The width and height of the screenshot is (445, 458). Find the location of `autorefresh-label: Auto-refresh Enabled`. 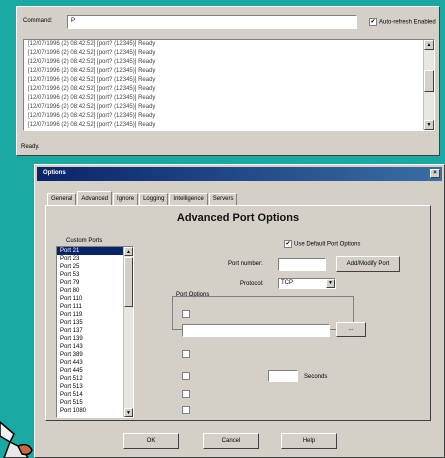

autorefresh-label: Auto-refresh Enabled is located at coordinates (407, 22).